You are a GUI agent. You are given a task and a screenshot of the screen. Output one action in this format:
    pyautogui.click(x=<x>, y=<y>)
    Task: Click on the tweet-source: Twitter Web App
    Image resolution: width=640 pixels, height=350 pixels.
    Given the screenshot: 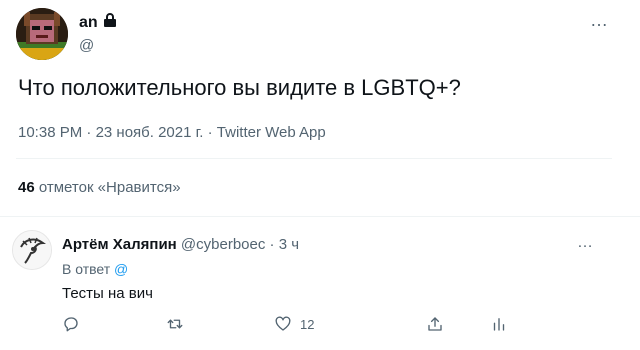 What is the action you would take?
    pyautogui.click(x=271, y=132)
    